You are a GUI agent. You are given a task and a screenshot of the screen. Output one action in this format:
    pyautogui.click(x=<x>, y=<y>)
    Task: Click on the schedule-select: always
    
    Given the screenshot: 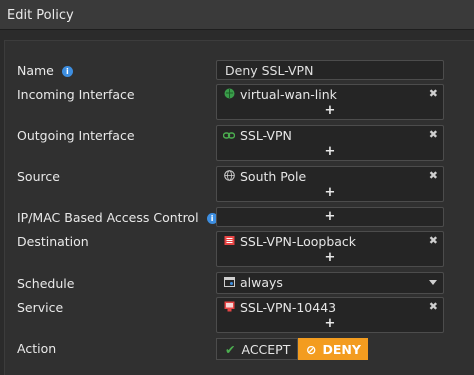 What is the action you would take?
    pyautogui.click(x=330, y=283)
    